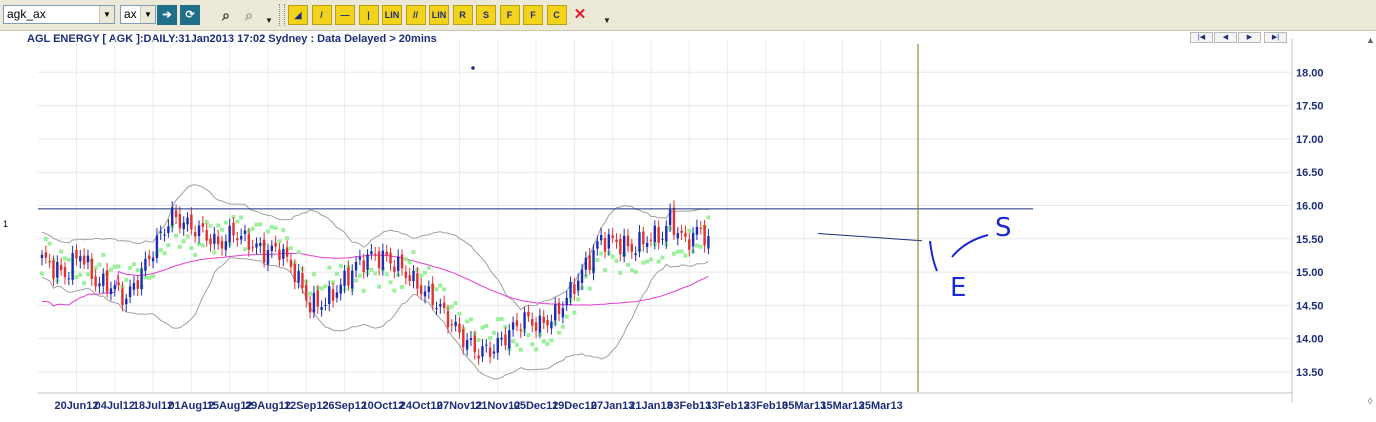 This screenshot has width=1376, height=422. Describe the element at coordinates (321, 15) in the screenshot. I see `trendline-tool-icon: /` at that location.